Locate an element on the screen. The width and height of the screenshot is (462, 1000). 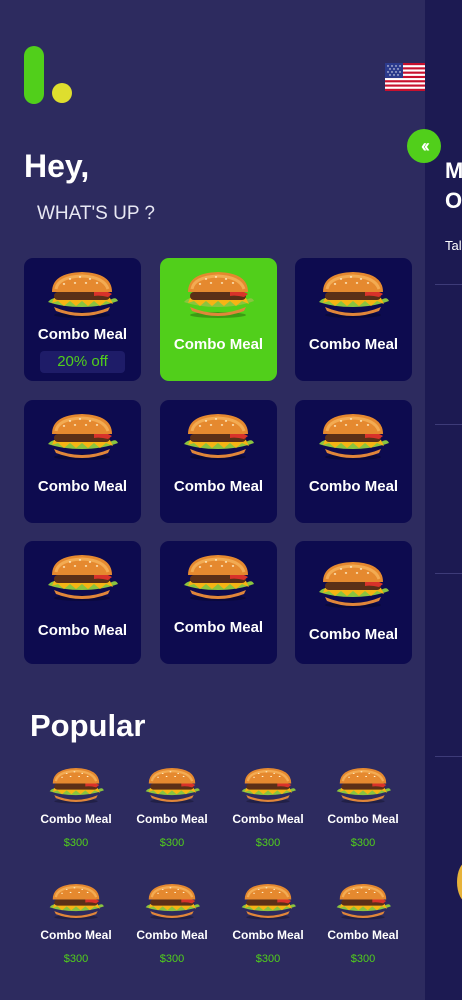
popular-item-6: Combo Meal $300 is located at coordinates (172, 928).